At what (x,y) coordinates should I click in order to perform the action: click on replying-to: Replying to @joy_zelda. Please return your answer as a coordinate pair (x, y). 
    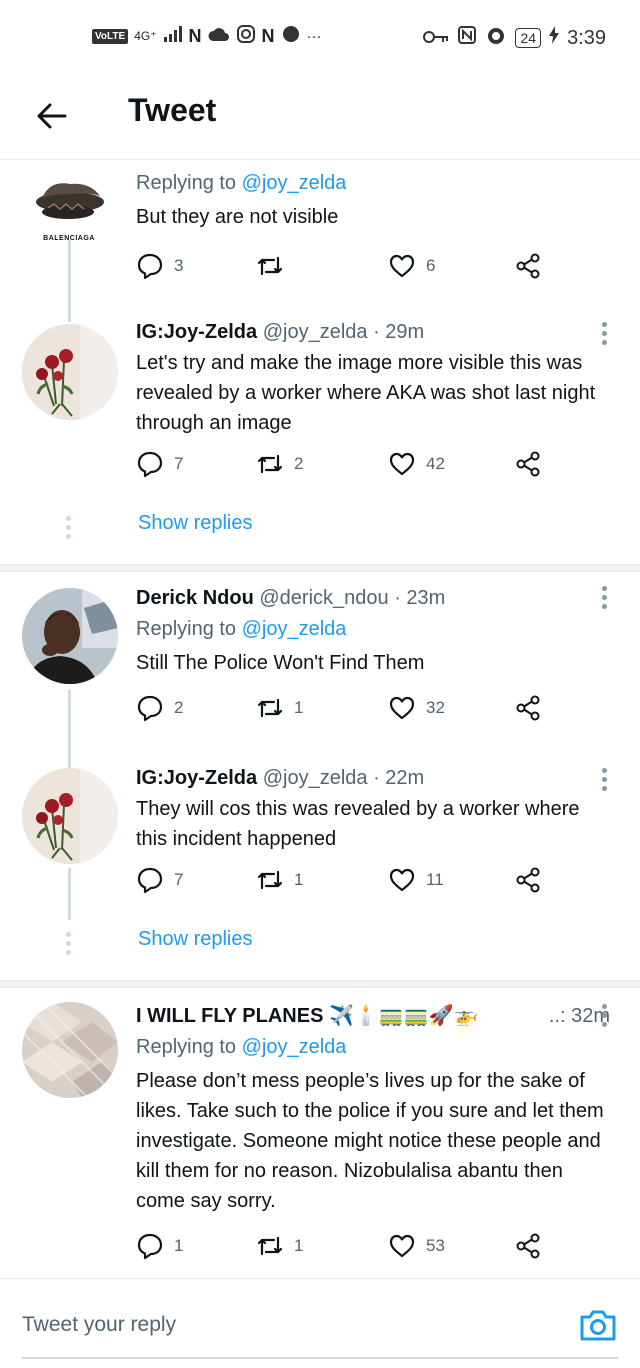
    Looking at the image, I should click on (241, 629).